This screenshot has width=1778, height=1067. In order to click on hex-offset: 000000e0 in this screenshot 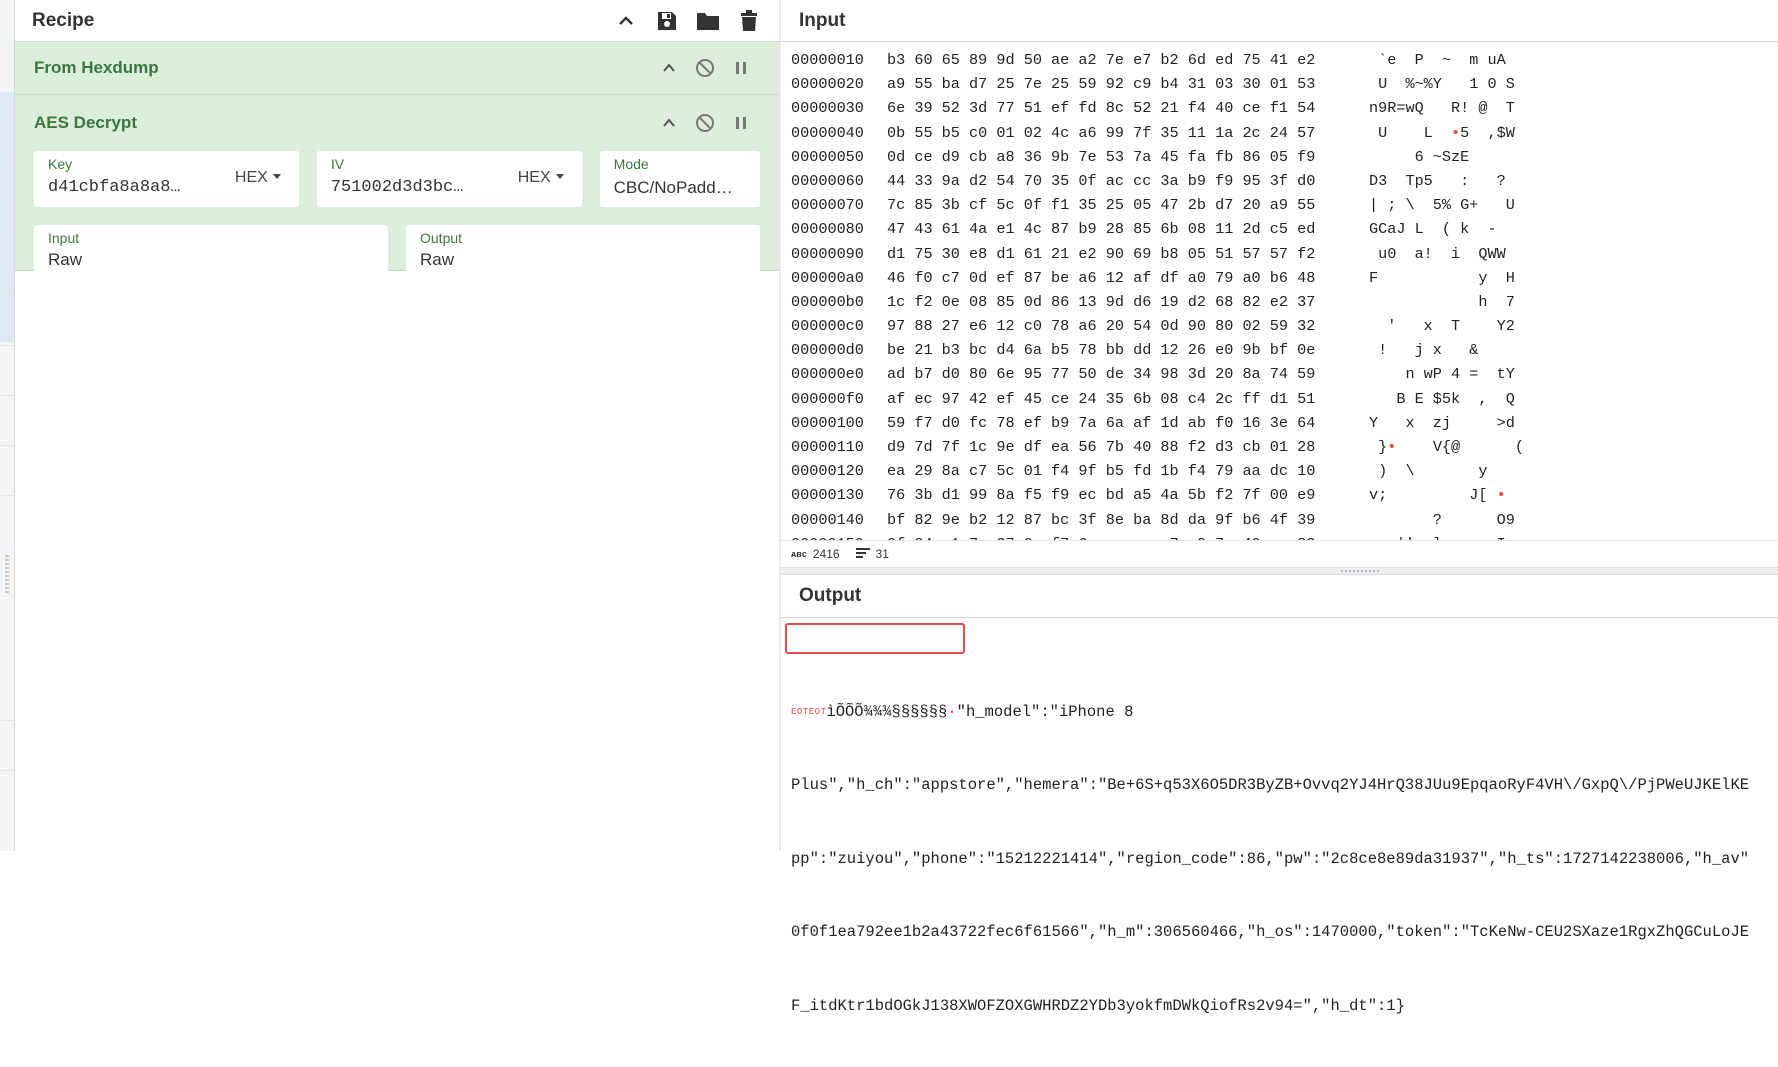, I will do `click(827, 374)`.